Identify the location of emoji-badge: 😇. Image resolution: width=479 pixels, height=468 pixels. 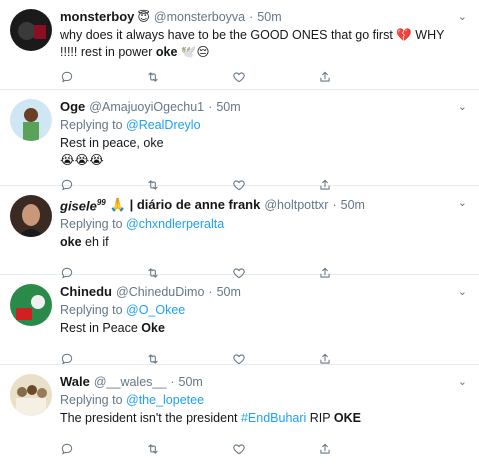
(143, 17).